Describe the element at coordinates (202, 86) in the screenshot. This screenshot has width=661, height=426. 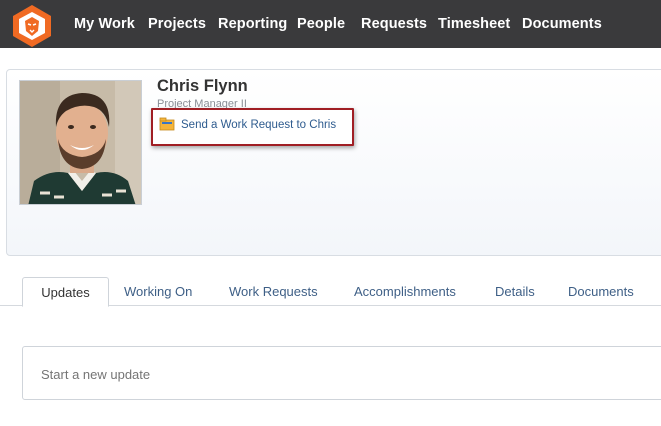
I see `profile-name: Chris Flynn` at that location.